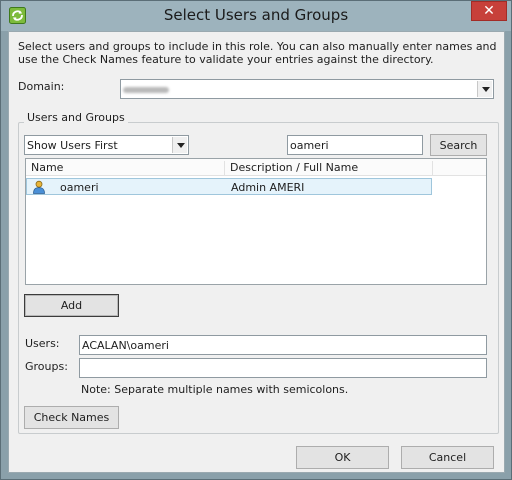 Image resolution: width=512 pixels, height=480 pixels. What do you see at coordinates (283, 345) in the screenshot?
I see `users-field: ACALAN\oameri` at bounding box center [283, 345].